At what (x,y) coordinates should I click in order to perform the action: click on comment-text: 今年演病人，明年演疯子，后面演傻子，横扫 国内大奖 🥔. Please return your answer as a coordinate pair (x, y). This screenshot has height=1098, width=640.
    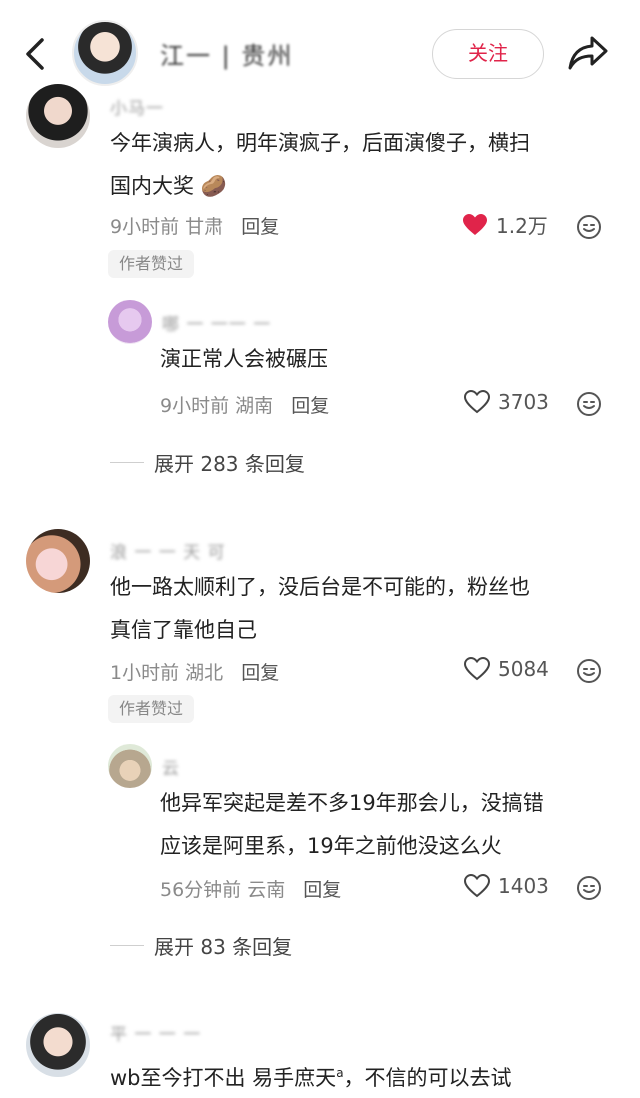
    Looking at the image, I should click on (320, 164).